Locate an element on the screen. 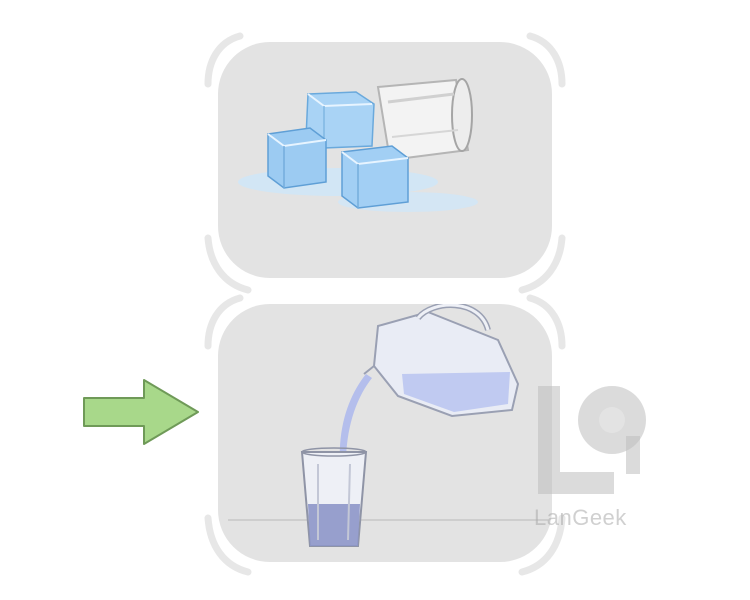  right-arrow-icon is located at coordinates (142, 411).